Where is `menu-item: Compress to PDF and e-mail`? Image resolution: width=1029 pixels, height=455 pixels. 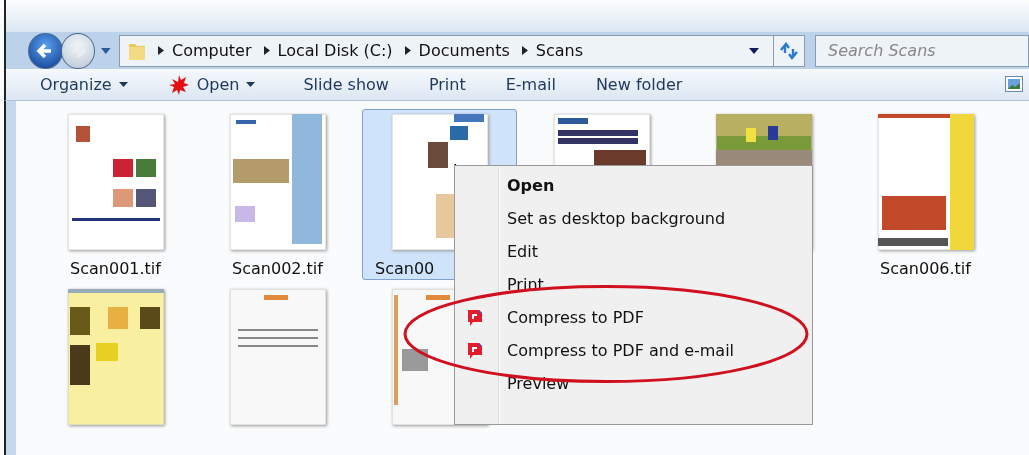
menu-item: Compress to PDF and e-mail is located at coordinates (633, 350).